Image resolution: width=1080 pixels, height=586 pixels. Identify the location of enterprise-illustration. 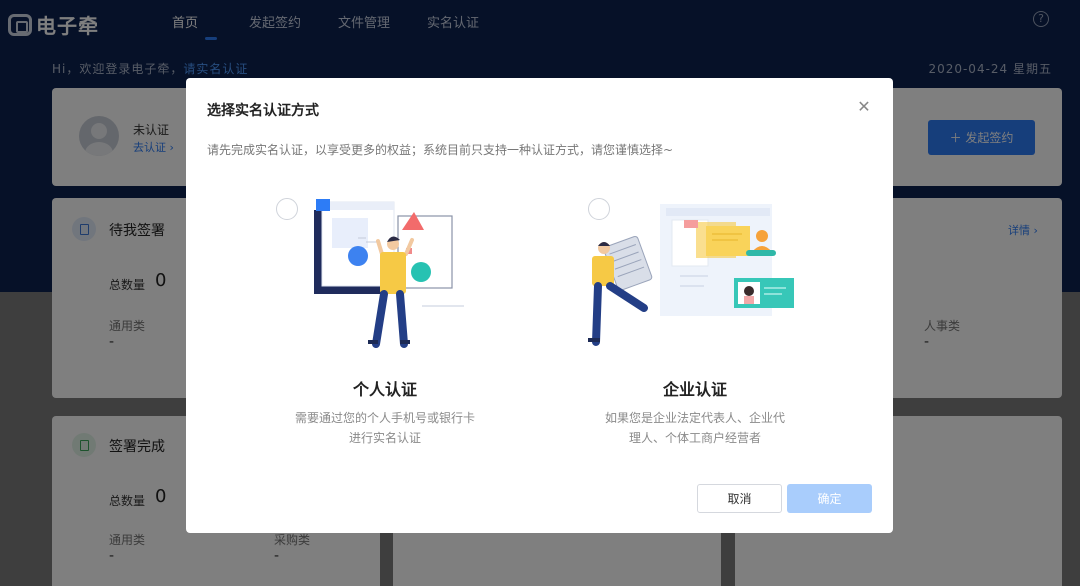
(691, 275).